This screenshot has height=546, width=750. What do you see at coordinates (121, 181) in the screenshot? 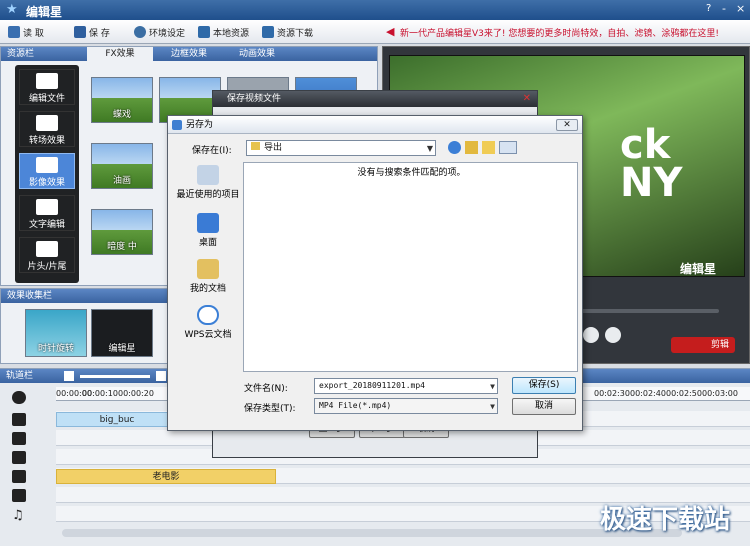
I see `effect-thumb-label: 油画` at bounding box center [121, 181].